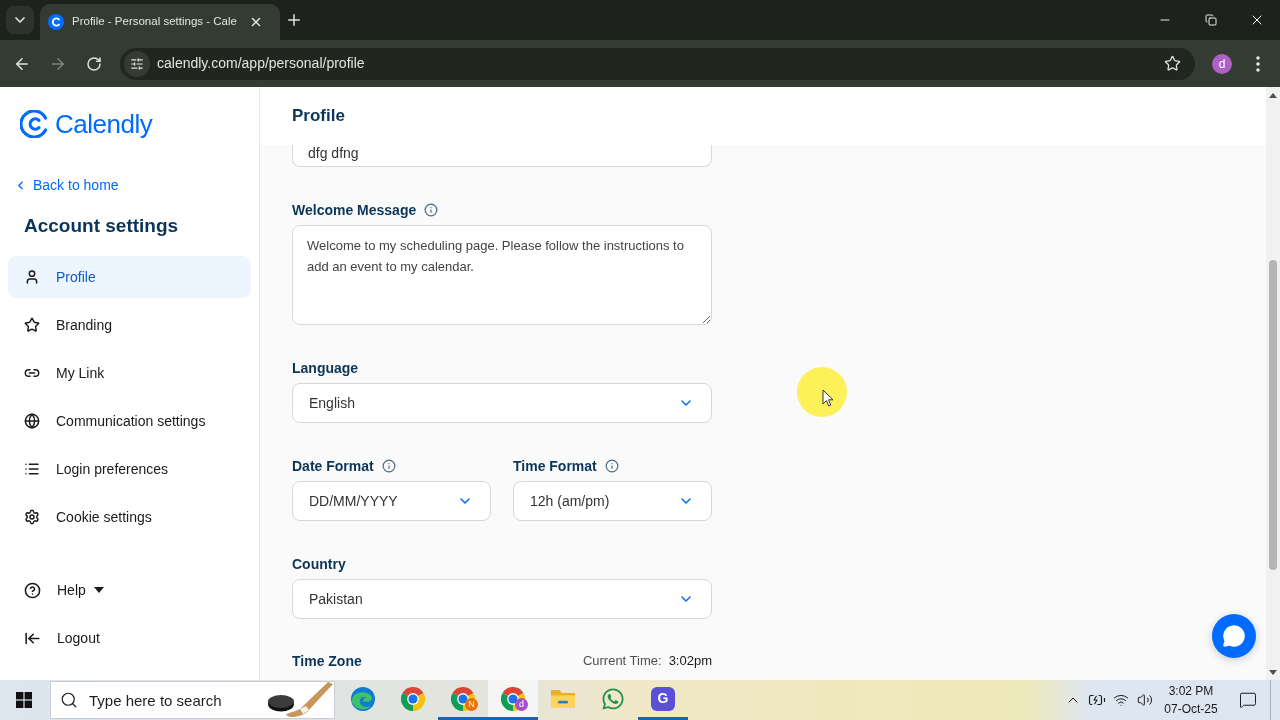  Describe the element at coordinates (1273, 415) in the screenshot. I see `scrollbar-thumb` at that location.